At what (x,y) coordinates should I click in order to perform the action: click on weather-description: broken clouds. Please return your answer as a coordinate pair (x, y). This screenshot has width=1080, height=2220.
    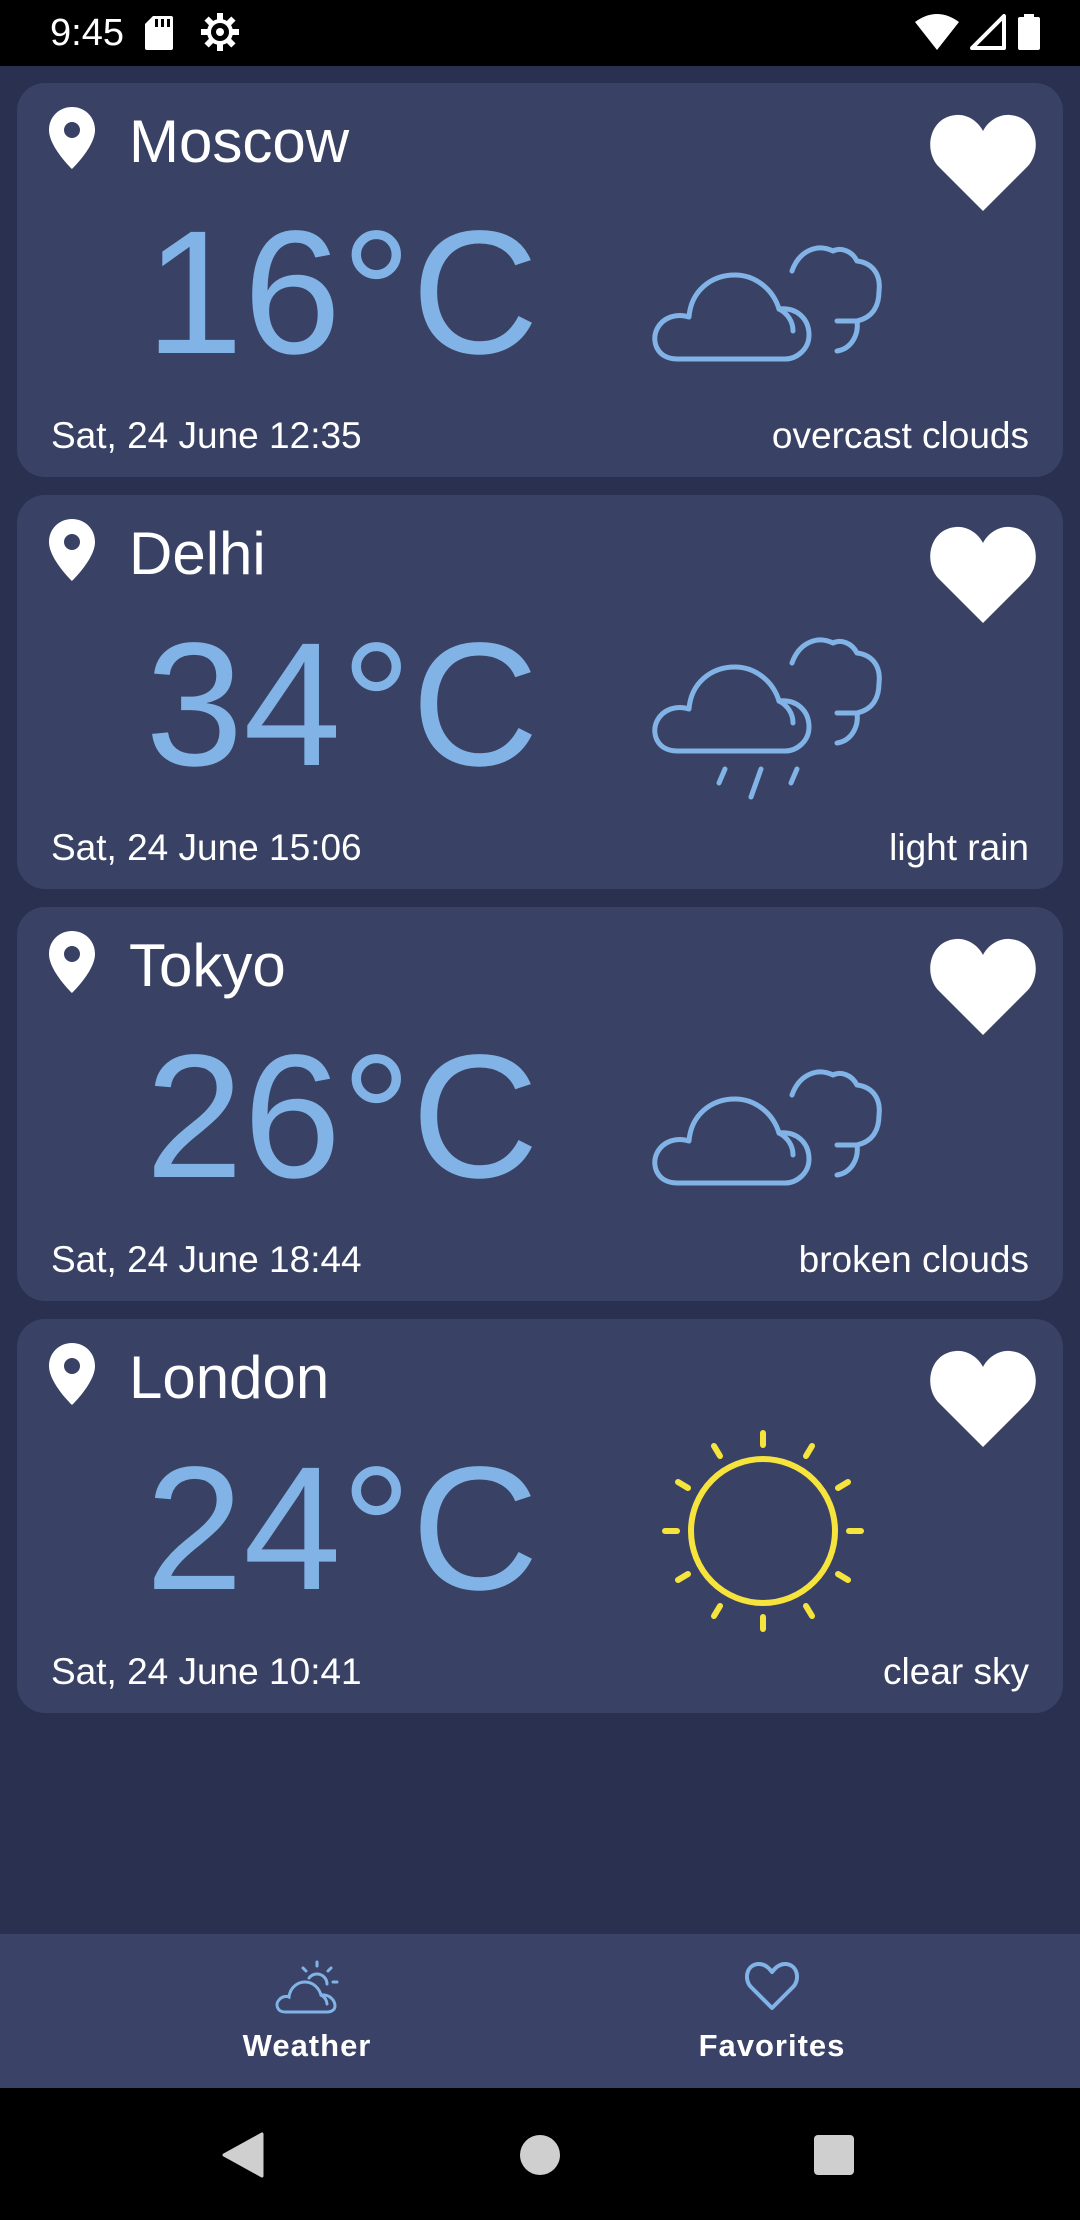
    Looking at the image, I should click on (913, 1259).